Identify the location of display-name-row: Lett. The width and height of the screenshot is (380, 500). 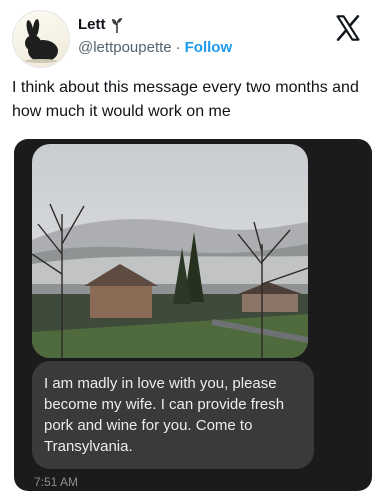
(155, 24).